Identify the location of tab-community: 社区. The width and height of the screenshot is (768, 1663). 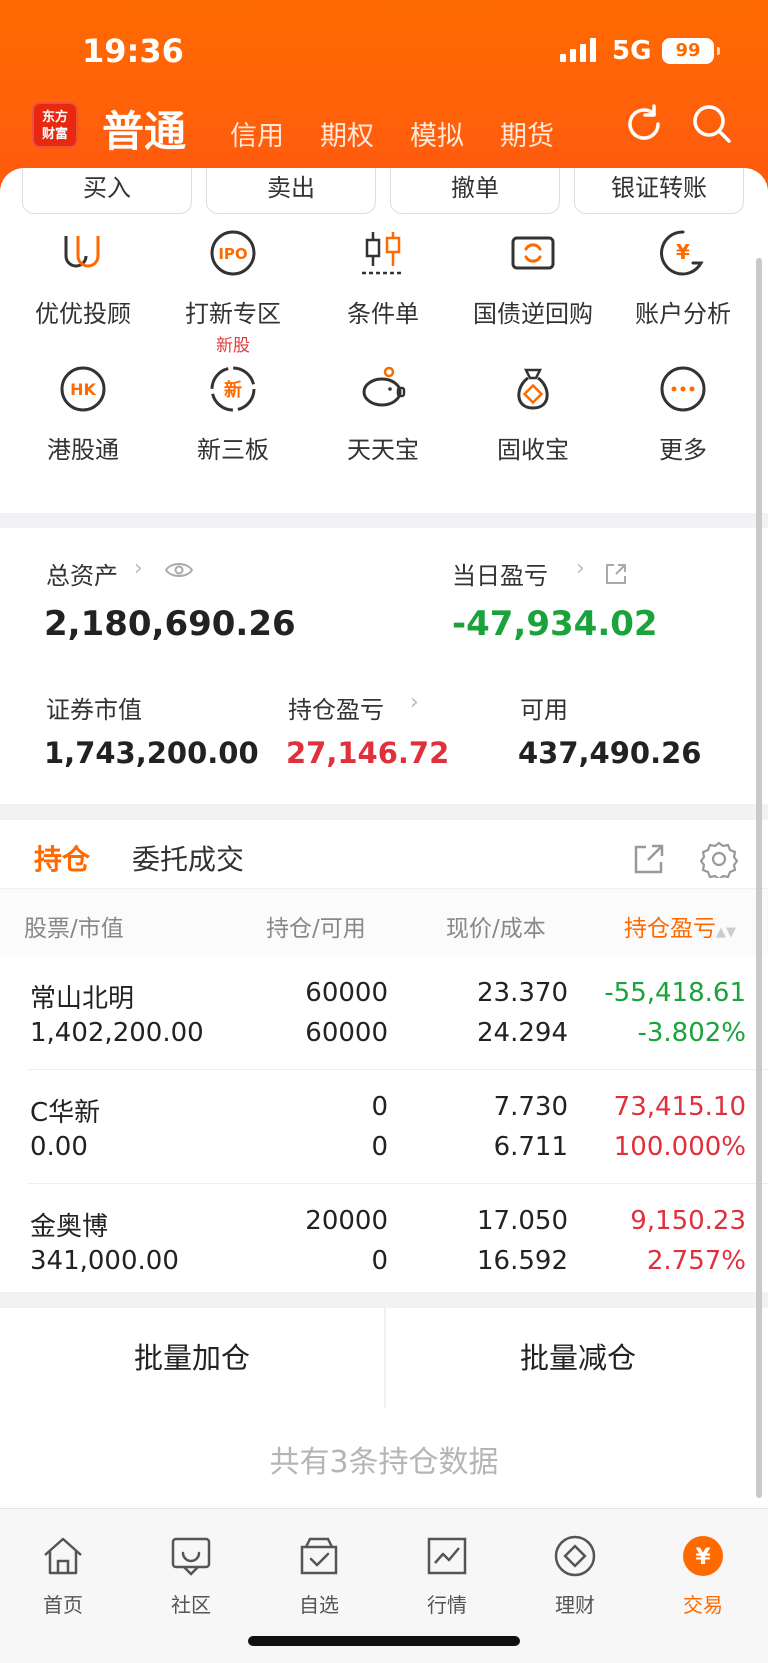
(191, 1575).